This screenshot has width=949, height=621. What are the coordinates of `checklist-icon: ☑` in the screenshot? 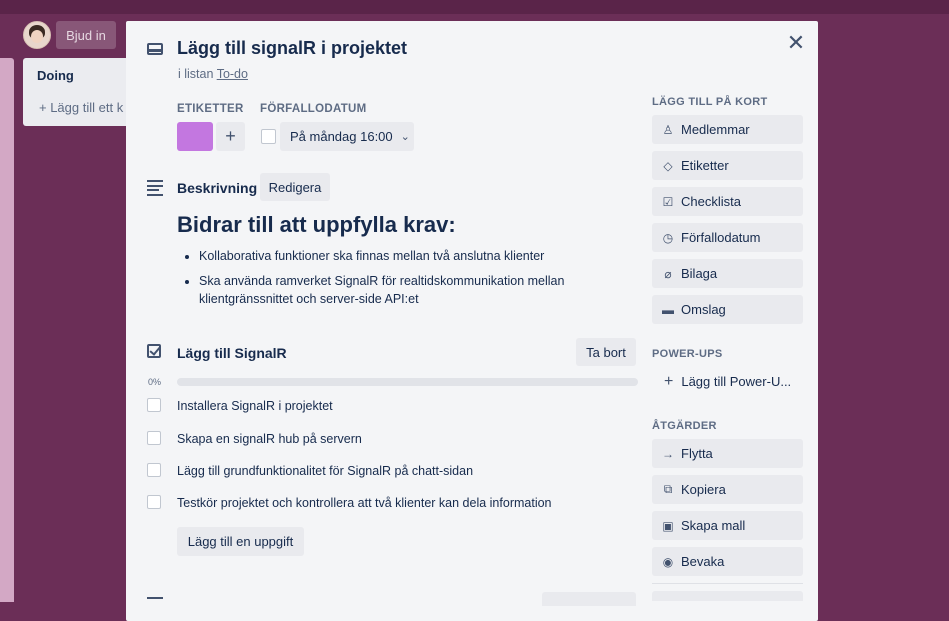 It's located at (668, 201).